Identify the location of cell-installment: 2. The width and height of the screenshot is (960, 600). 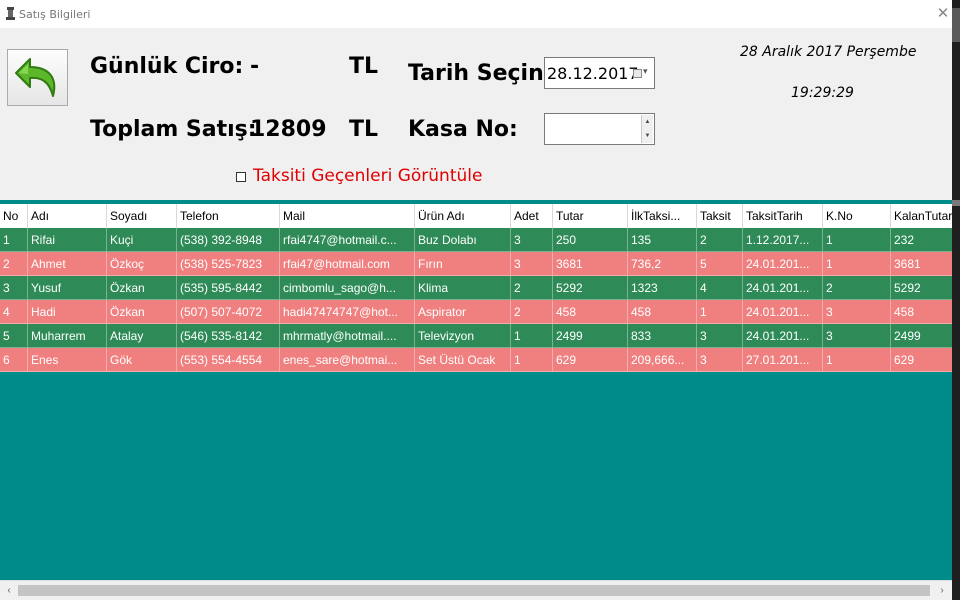
(720, 240).